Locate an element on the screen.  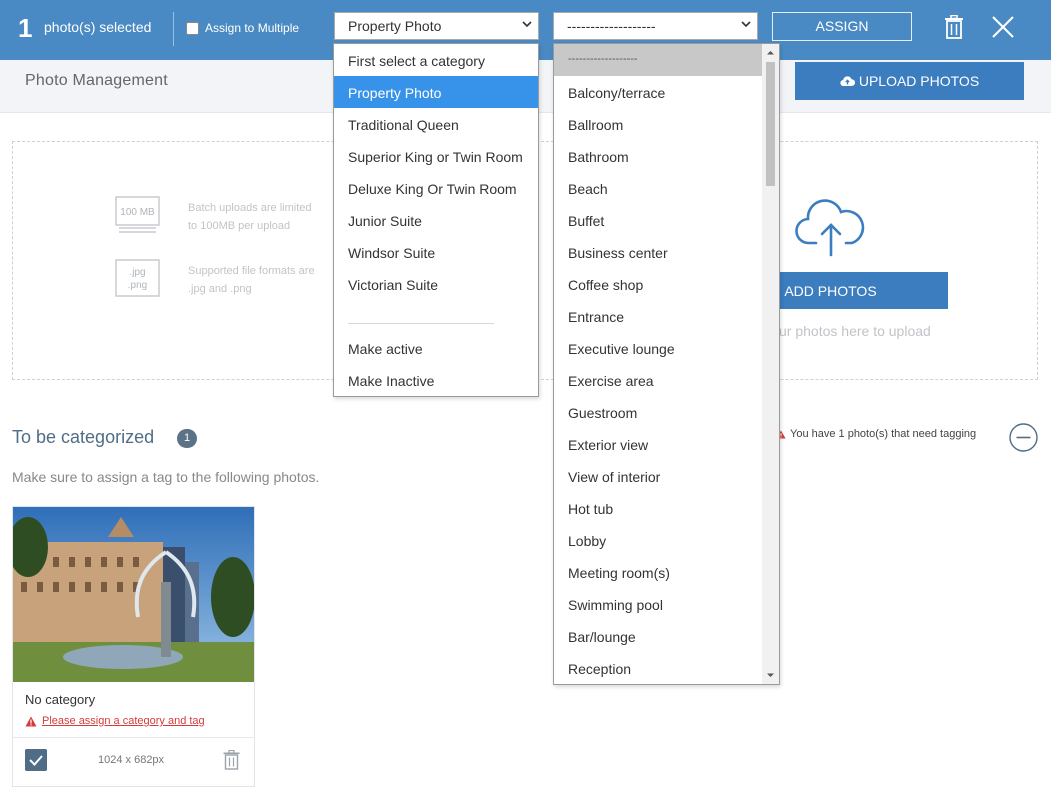
tag-option: View of interior is located at coordinates (658, 476).